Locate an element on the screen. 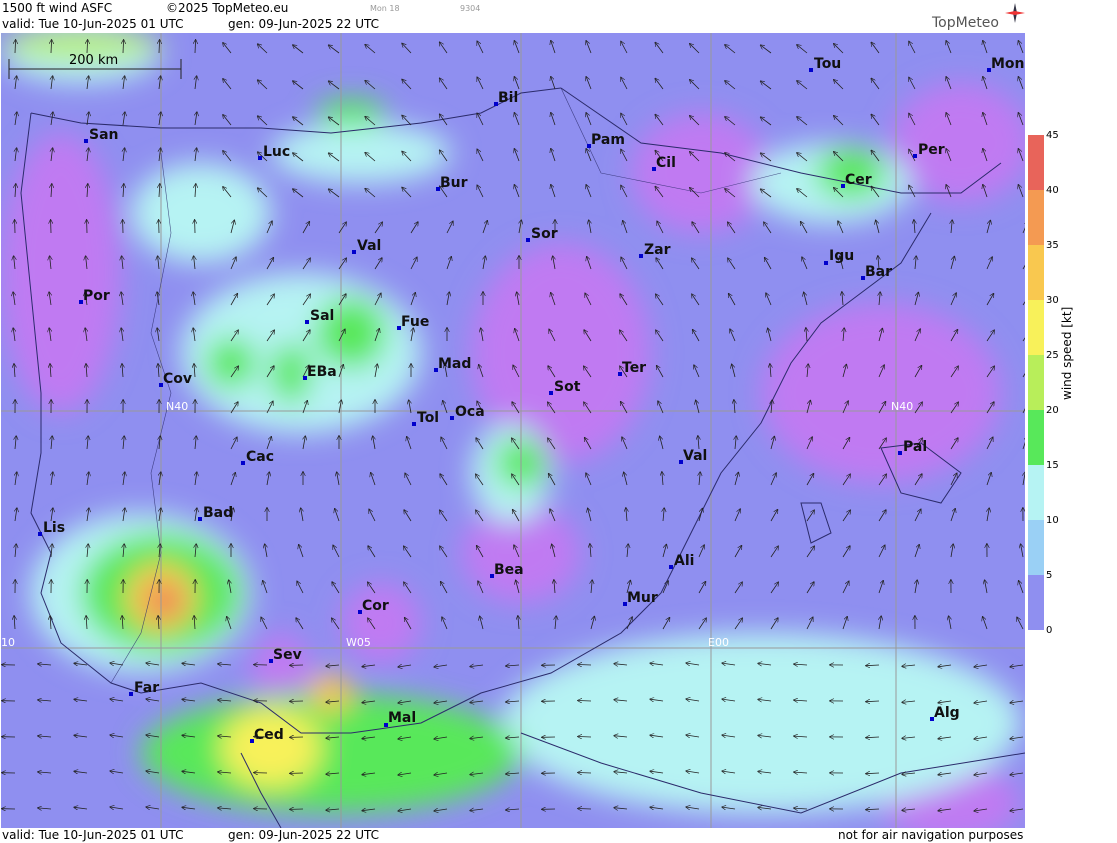 Image resolution: width=1117 pixels, height=843 pixels. city-label: Sot is located at coordinates (567, 387).